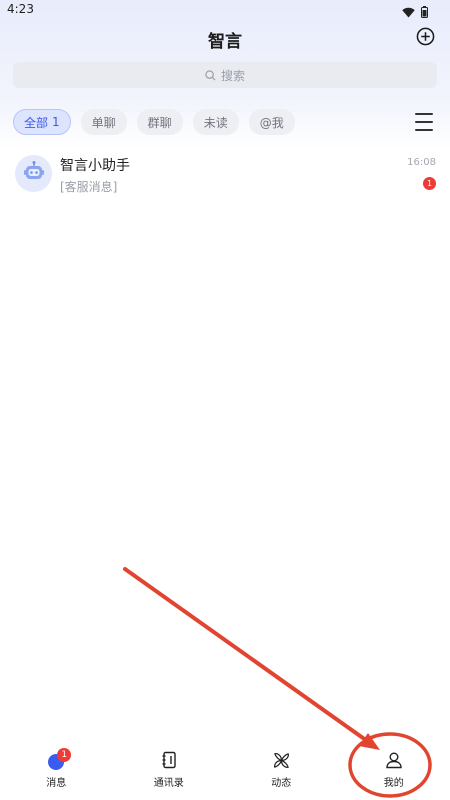 This screenshot has height=800, width=450. Describe the element at coordinates (64, 755) in the screenshot. I see `nav-badge: 1` at that location.